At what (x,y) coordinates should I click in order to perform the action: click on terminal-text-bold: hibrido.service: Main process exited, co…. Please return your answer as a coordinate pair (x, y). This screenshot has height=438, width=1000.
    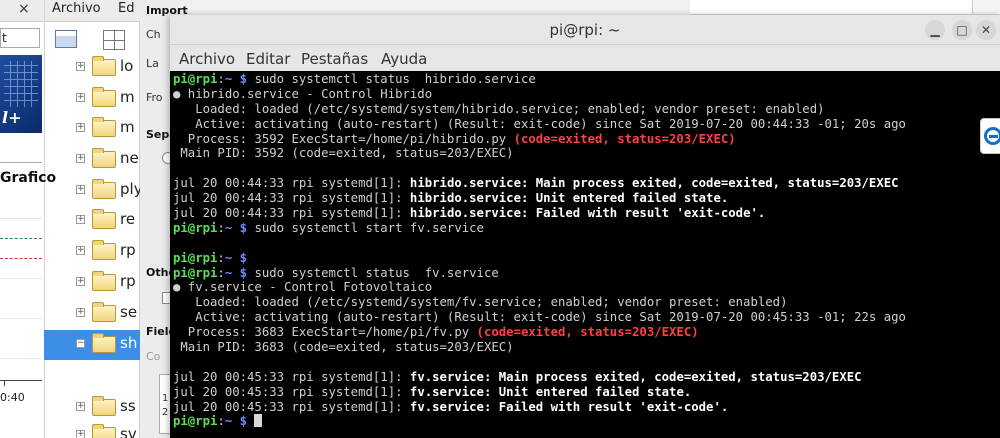
    Looking at the image, I should click on (654, 183).